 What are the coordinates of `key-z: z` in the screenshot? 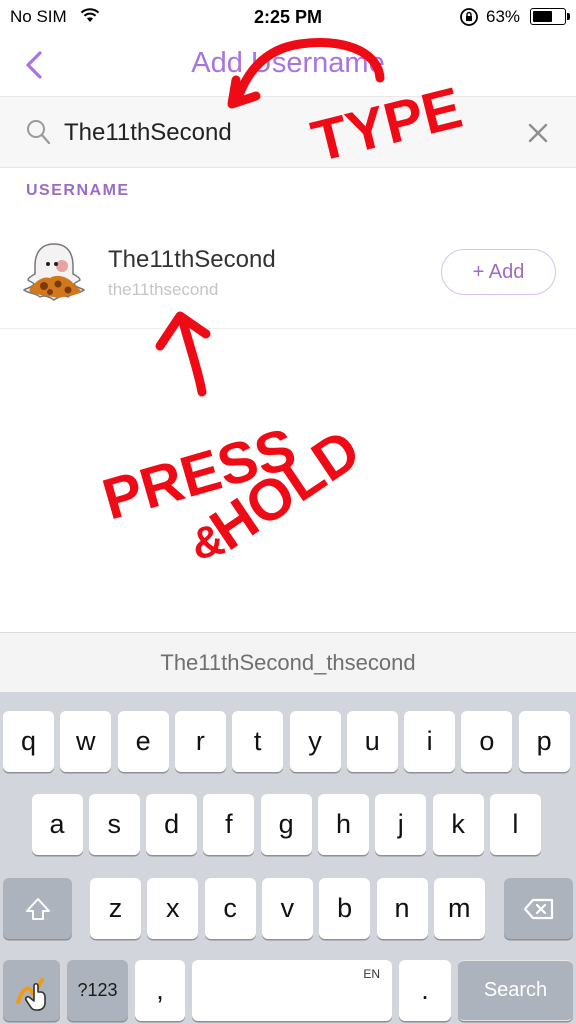 It's located at (115, 908).